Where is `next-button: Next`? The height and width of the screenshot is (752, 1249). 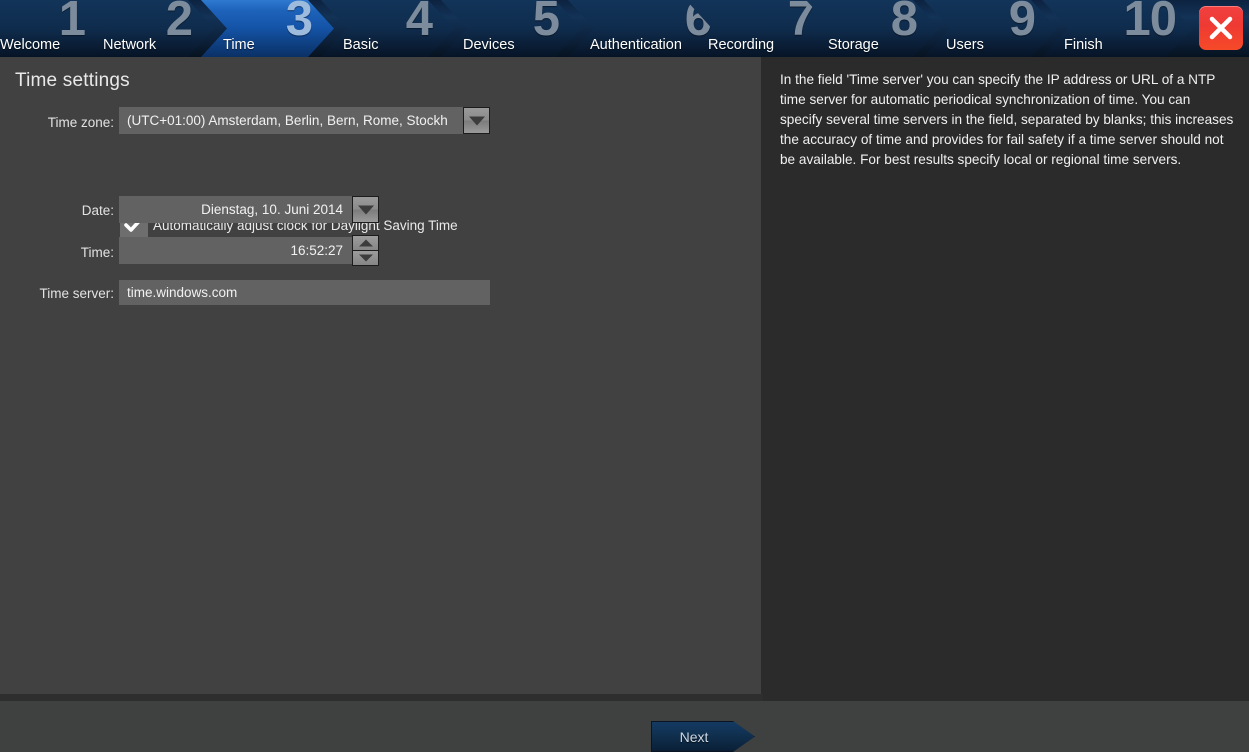
next-button: Next is located at coordinates (703, 736).